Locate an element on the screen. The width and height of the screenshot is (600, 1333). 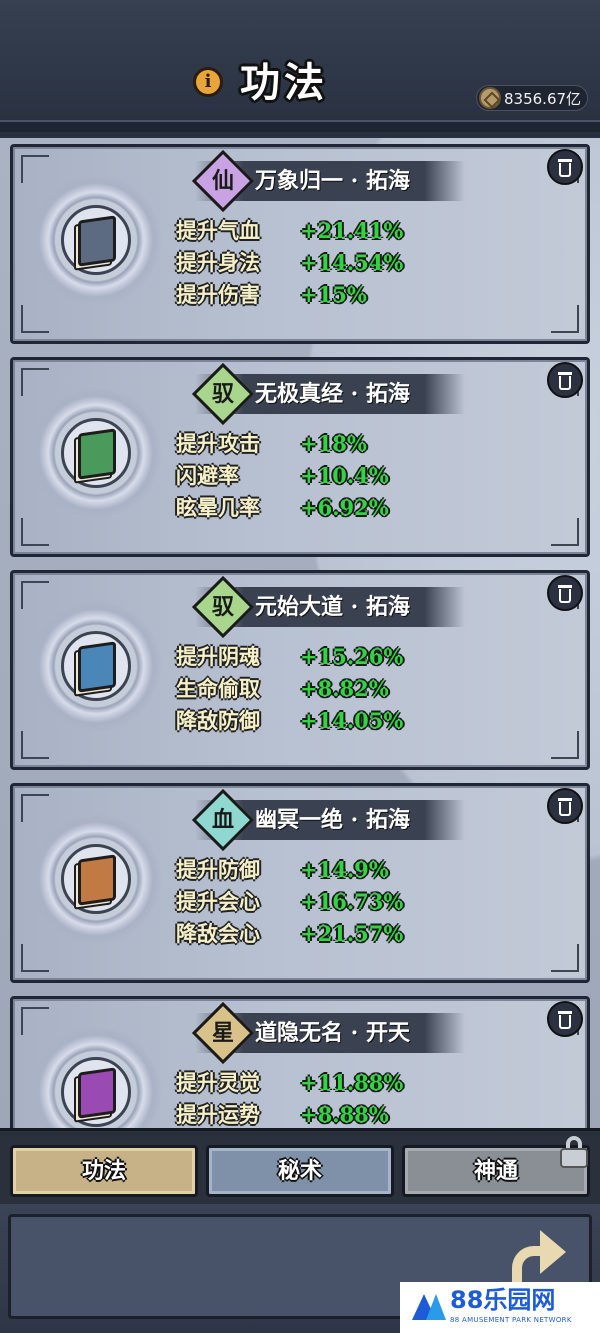
skill-name: 无极真经 · 拓海 is located at coordinates (332, 394).